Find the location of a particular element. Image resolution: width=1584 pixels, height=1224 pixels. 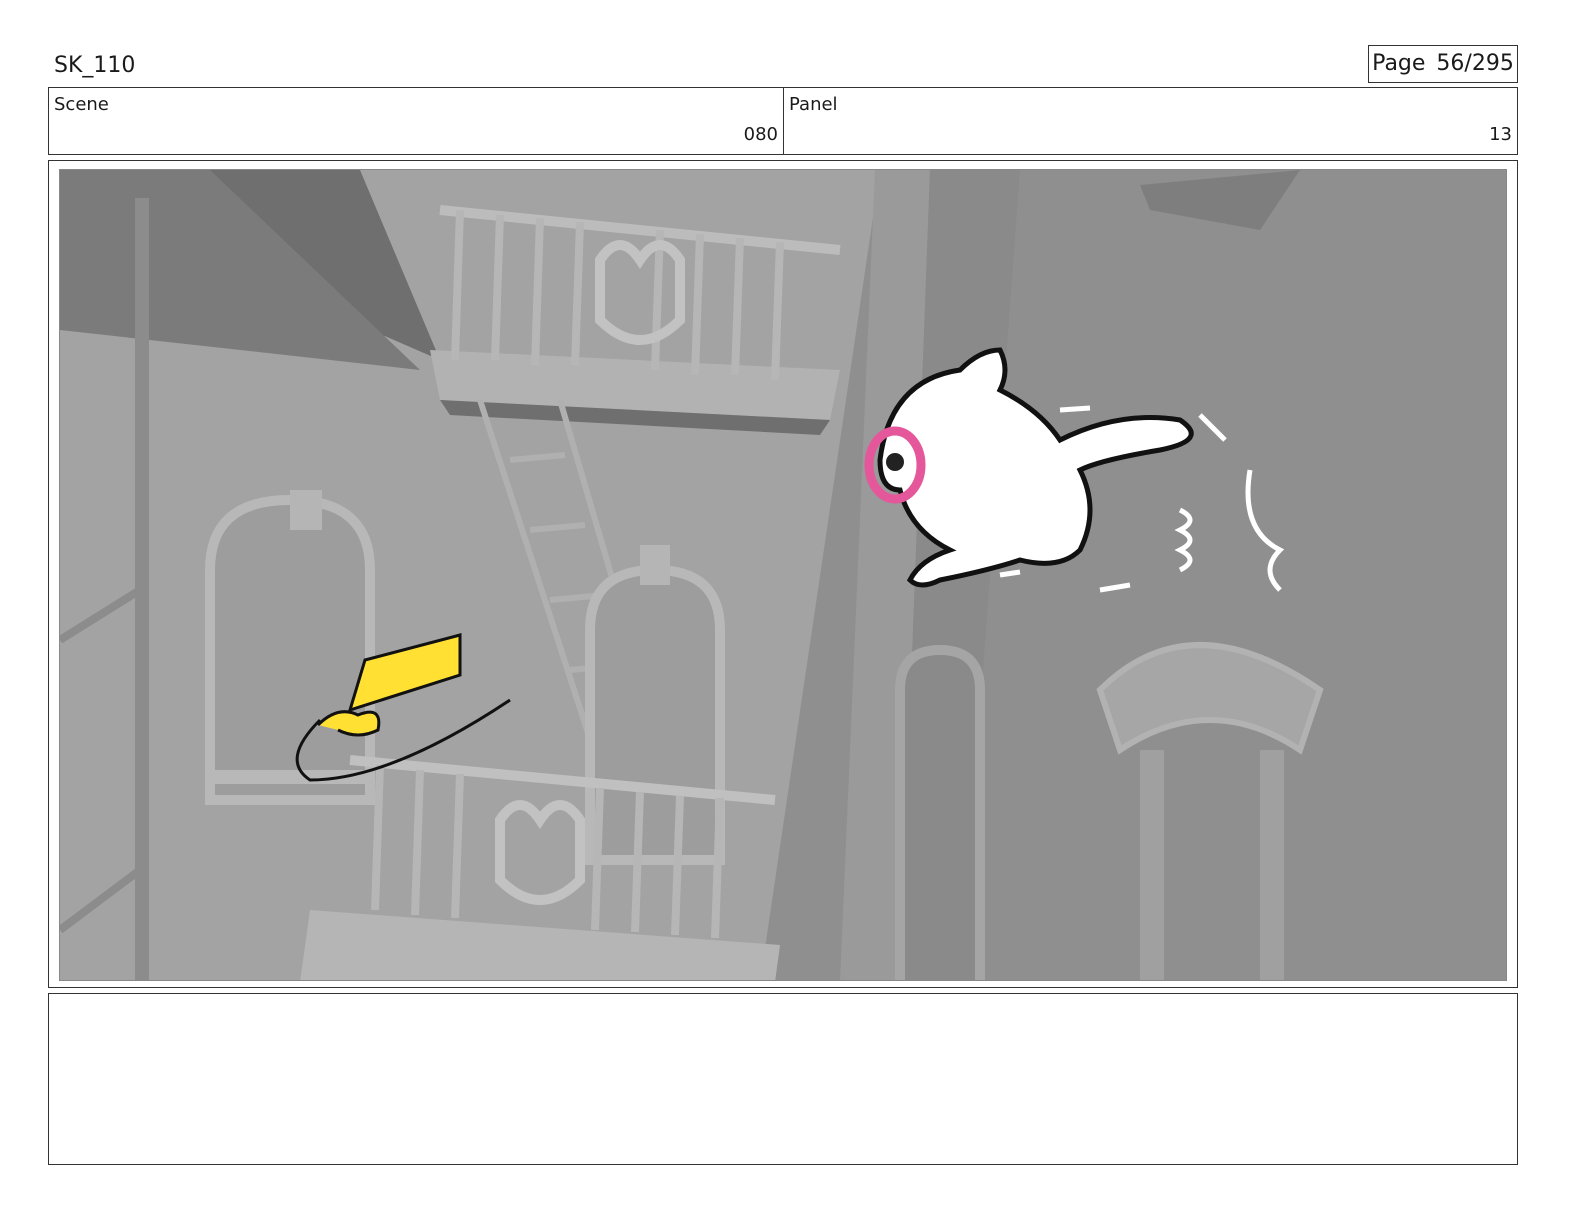

notes-box is located at coordinates (783, 1079).